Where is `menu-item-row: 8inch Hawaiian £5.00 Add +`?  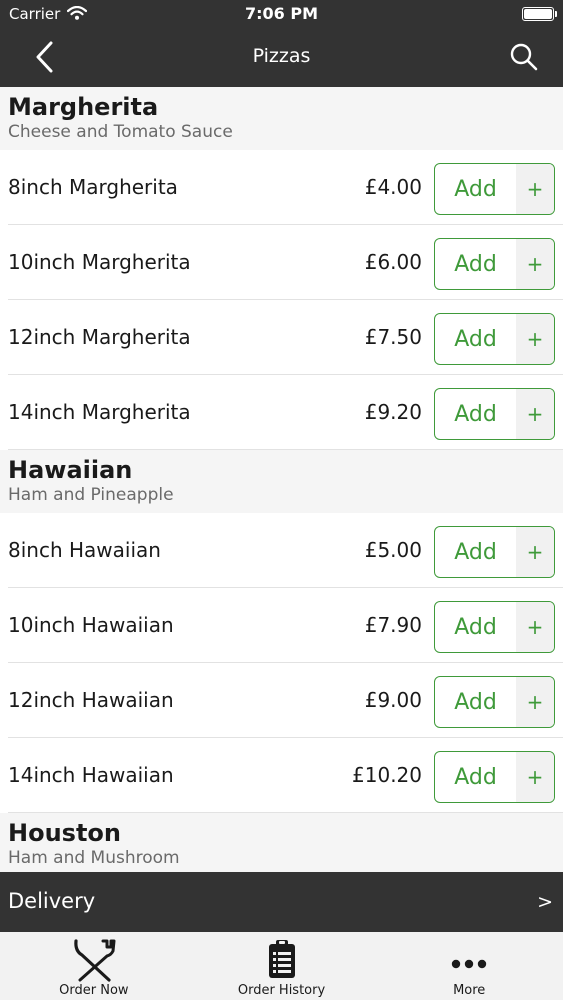 menu-item-row: 8inch Hawaiian £5.00 Add + is located at coordinates (281, 550).